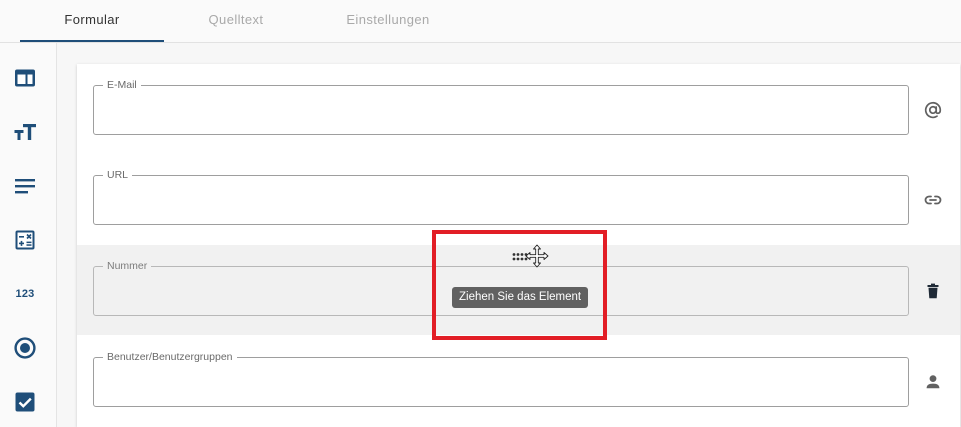 The image size is (961, 427). I want to click on delete-element-button, so click(933, 291).